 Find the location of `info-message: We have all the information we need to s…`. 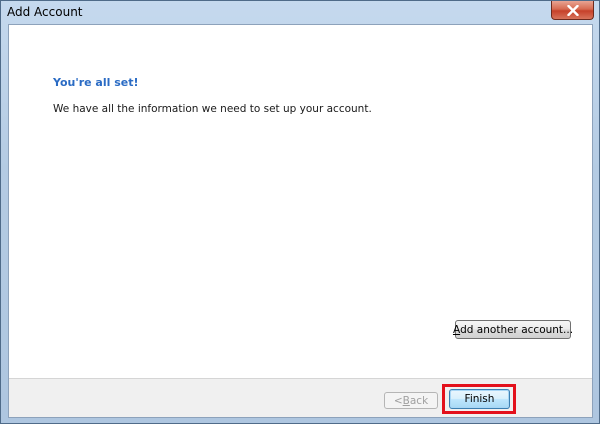

info-message: We have all the information we need to s… is located at coordinates (212, 109).